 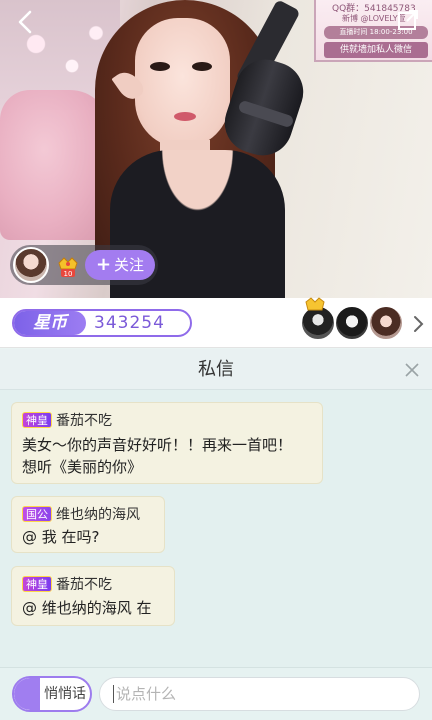 I want to click on text-caret, so click(x=113, y=694).